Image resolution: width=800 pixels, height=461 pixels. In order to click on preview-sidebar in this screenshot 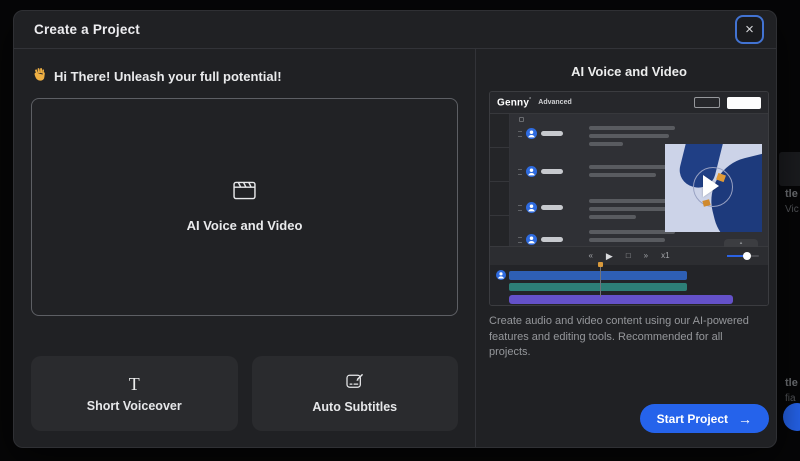, I will do `click(500, 180)`.